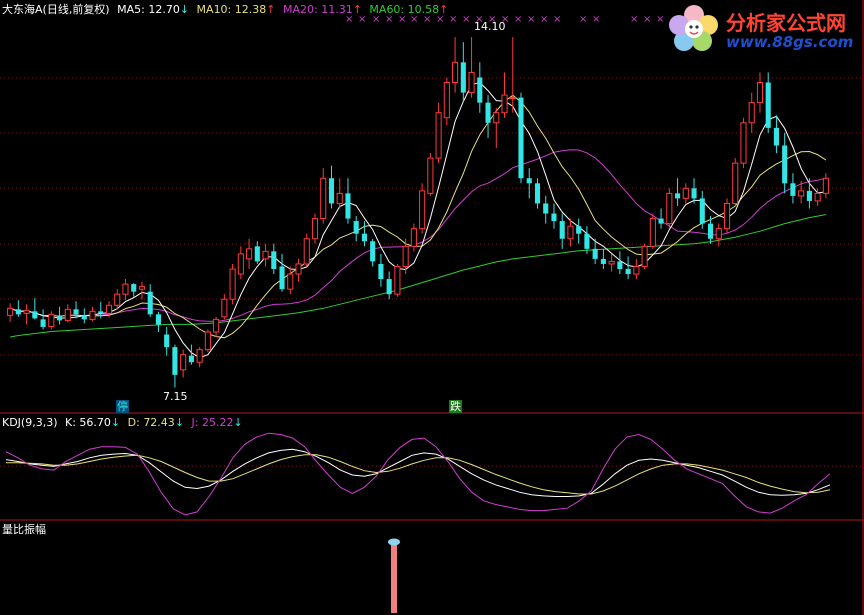 The image size is (864, 615). What do you see at coordinates (763, 29) in the screenshot?
I see `site-logo: 分析家公式网 www.88gs.com` at bounding box center [763, 29].